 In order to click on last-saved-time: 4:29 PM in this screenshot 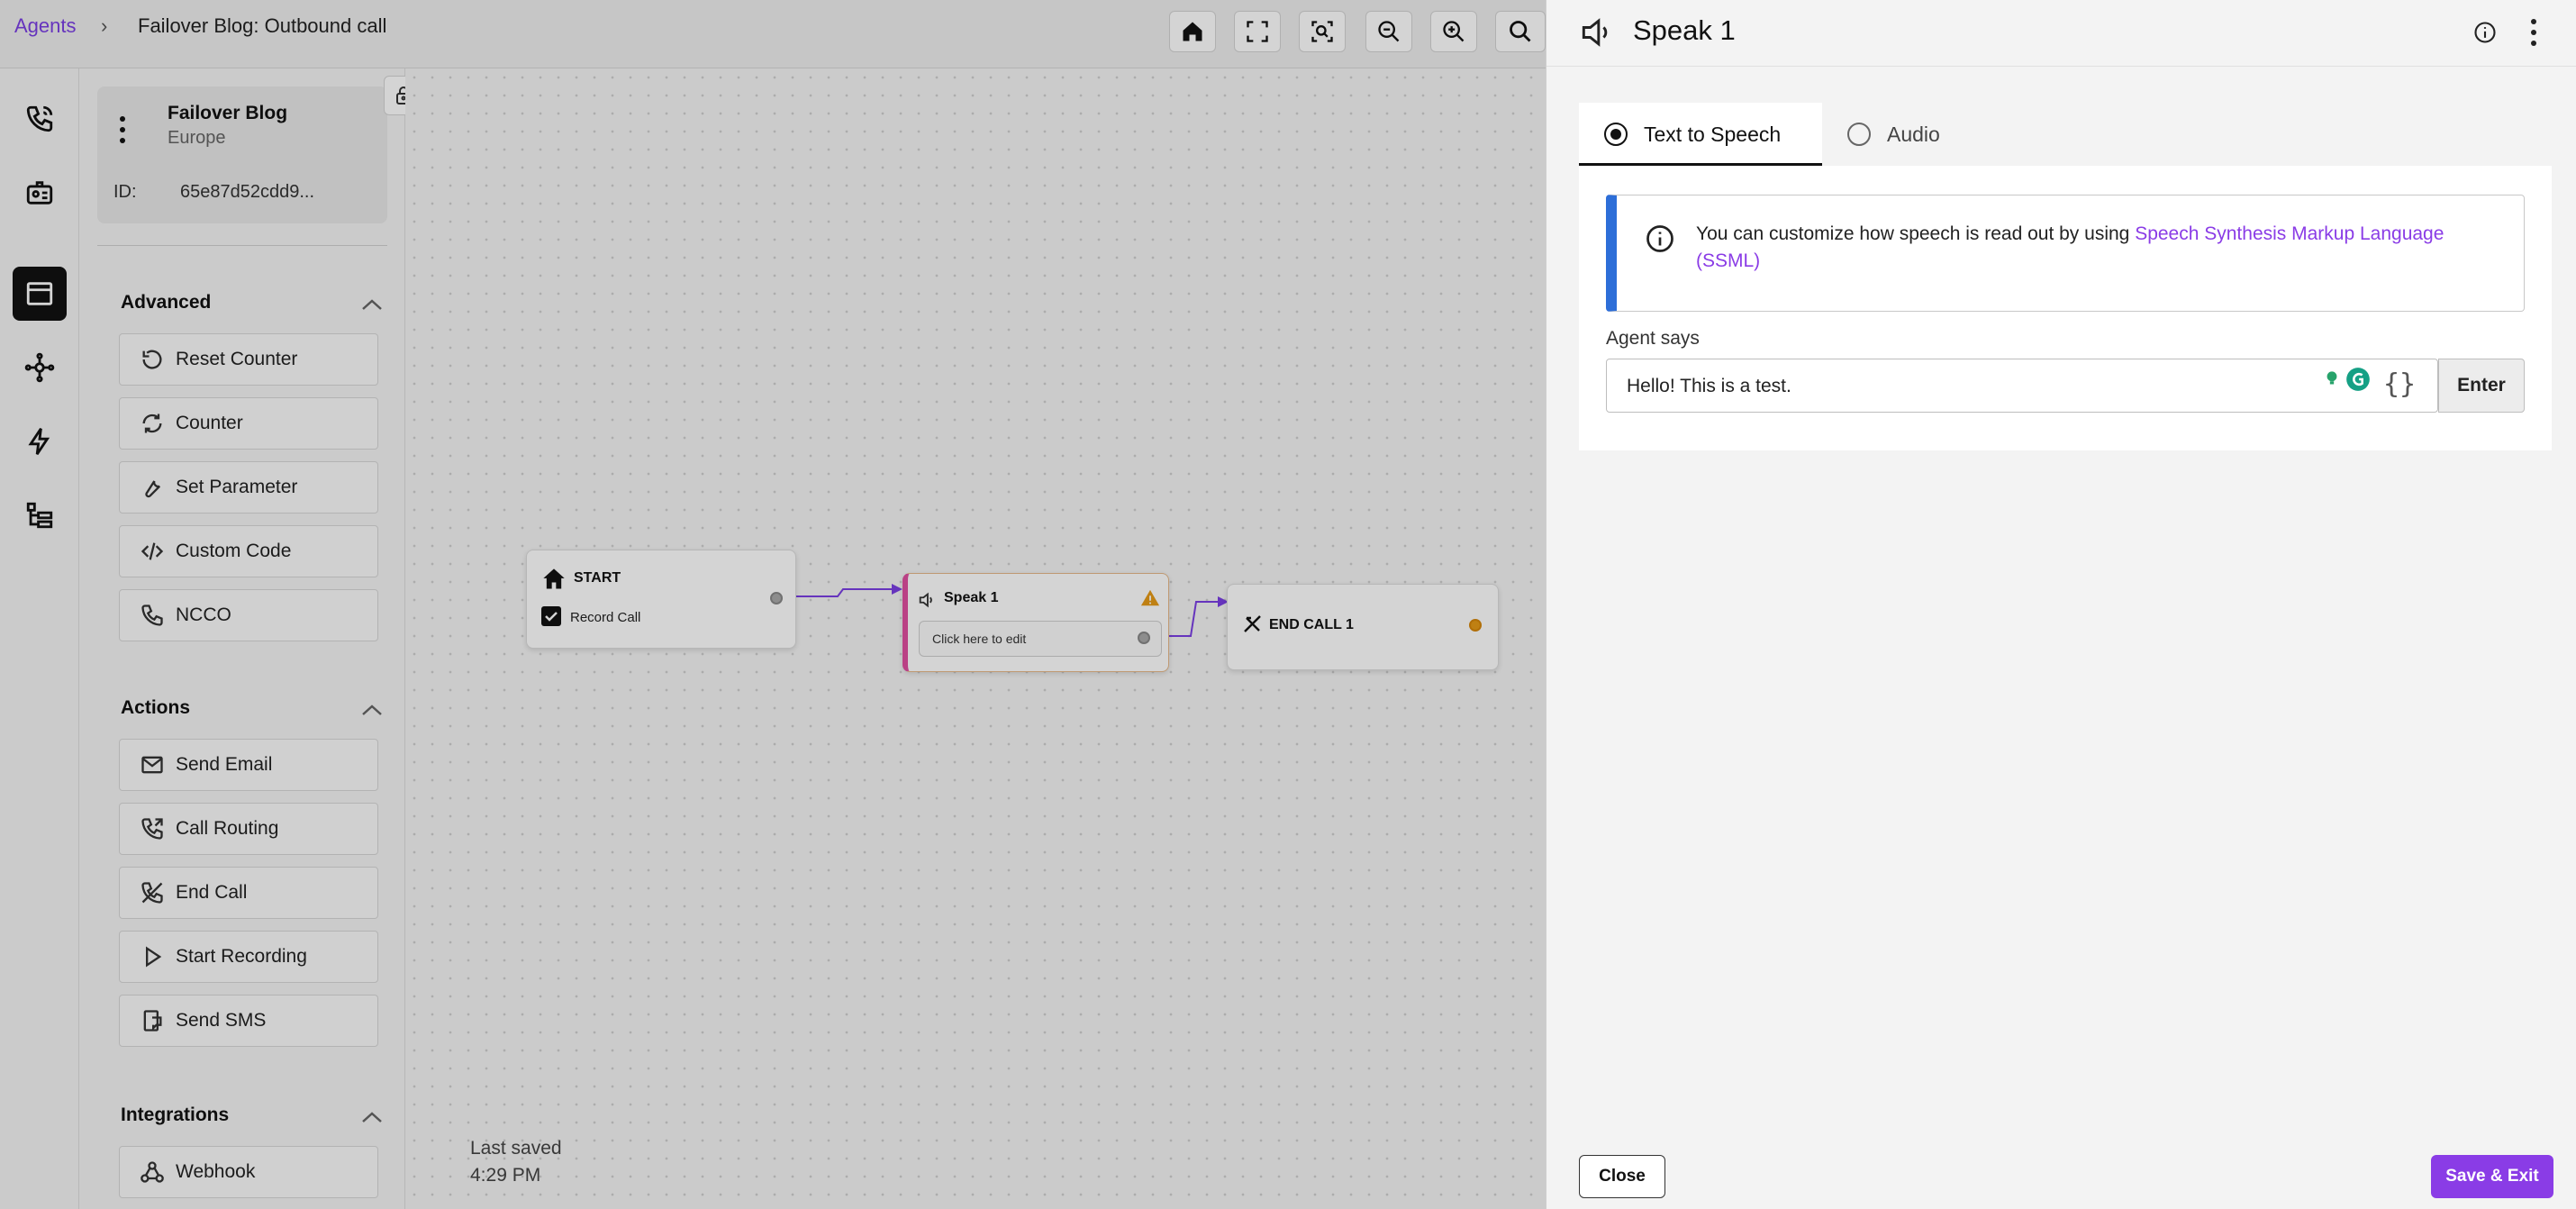, I will do `click(505, 1175)`.